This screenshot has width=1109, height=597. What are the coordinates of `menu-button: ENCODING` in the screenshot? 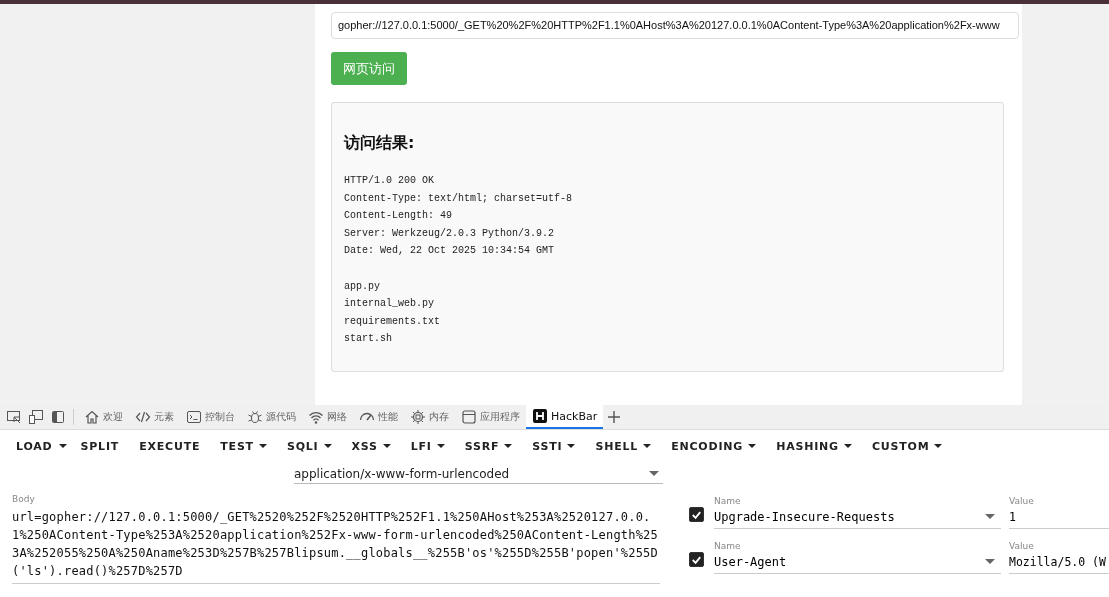 It's located at (714, 446).